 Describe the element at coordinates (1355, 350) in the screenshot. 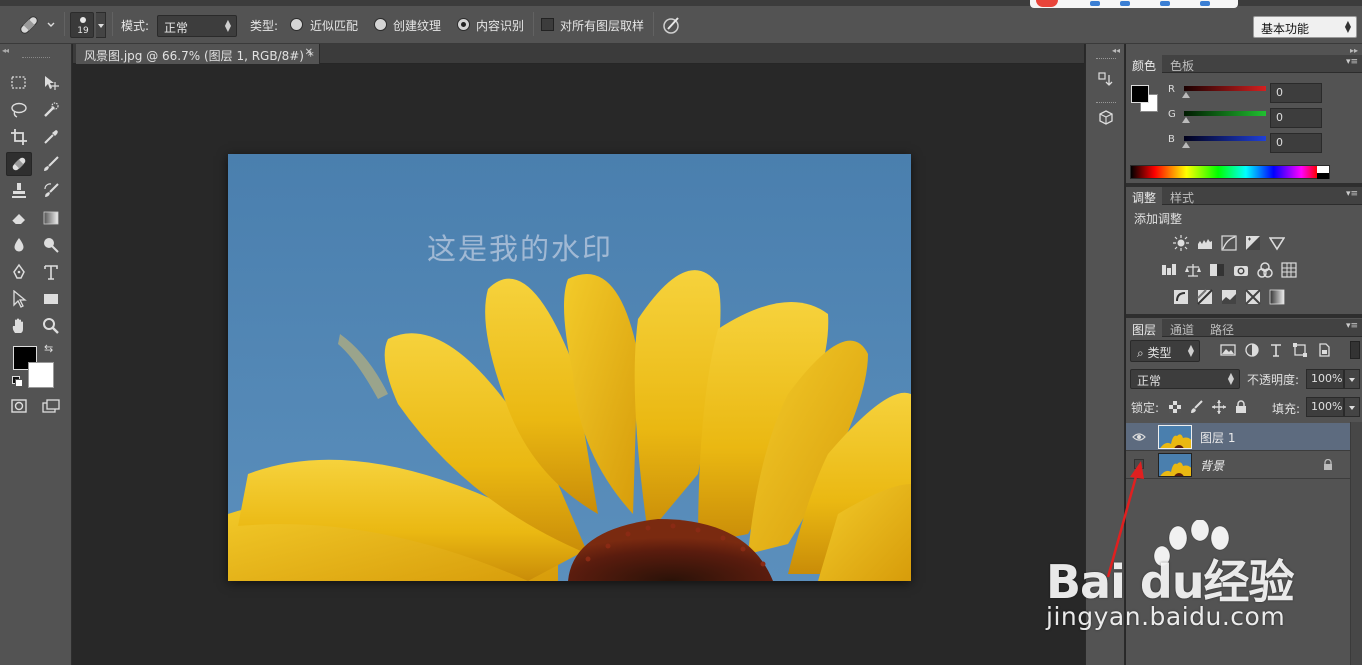

I see `filter-toggle` at that location.